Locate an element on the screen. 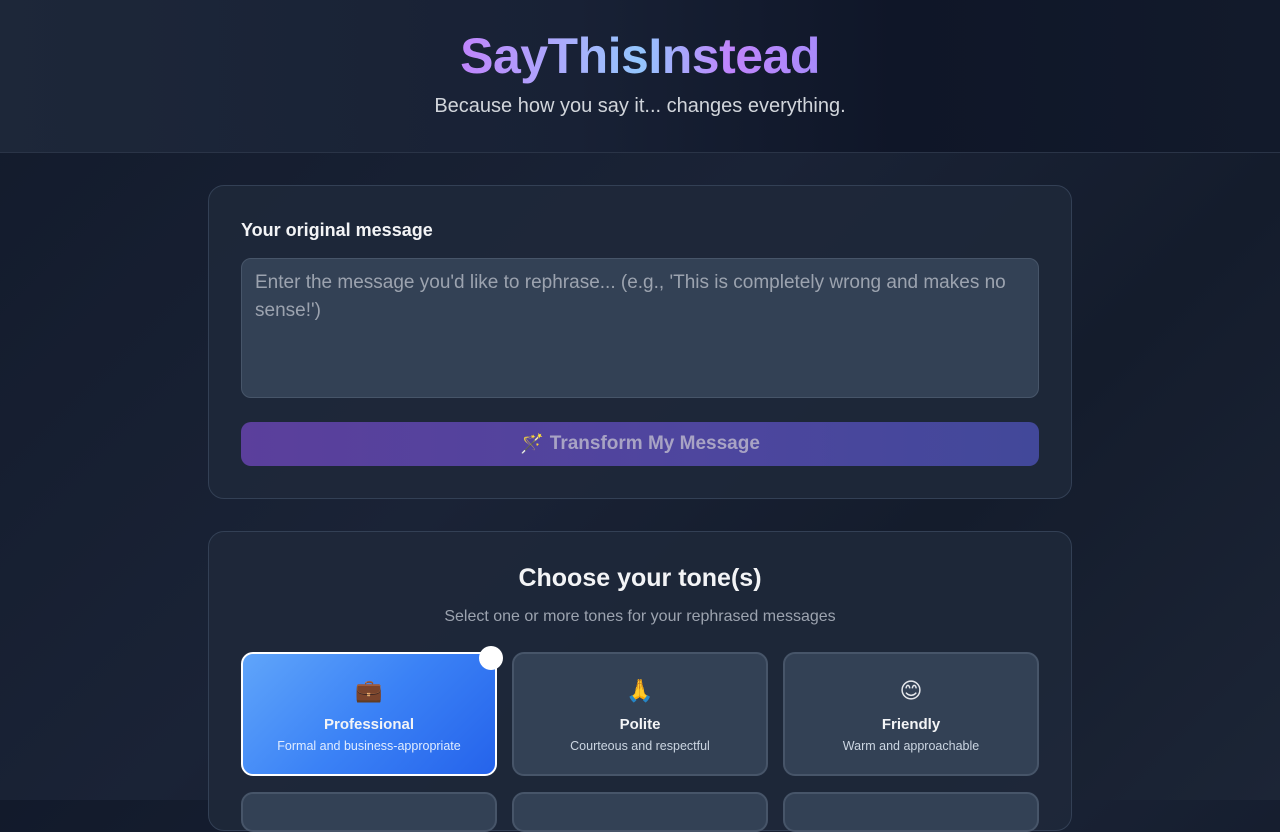 The width and height of the screenshot is (1280, 832). transform-button-label: Transform My Message is located at coordinates (654, 443).